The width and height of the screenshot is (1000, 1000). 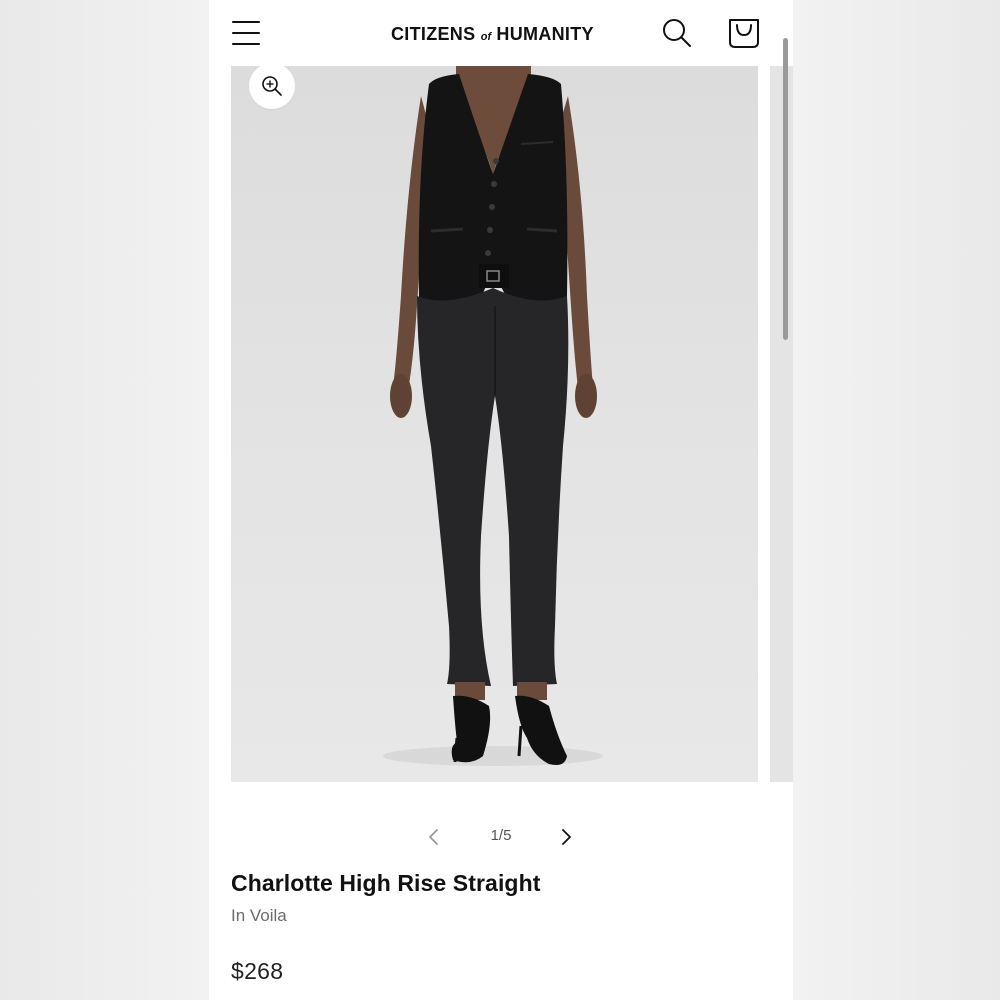 What do you see at coordinates (677, 33) in the screenshot?
I see `search-icon` at bounding box center [677, 33].